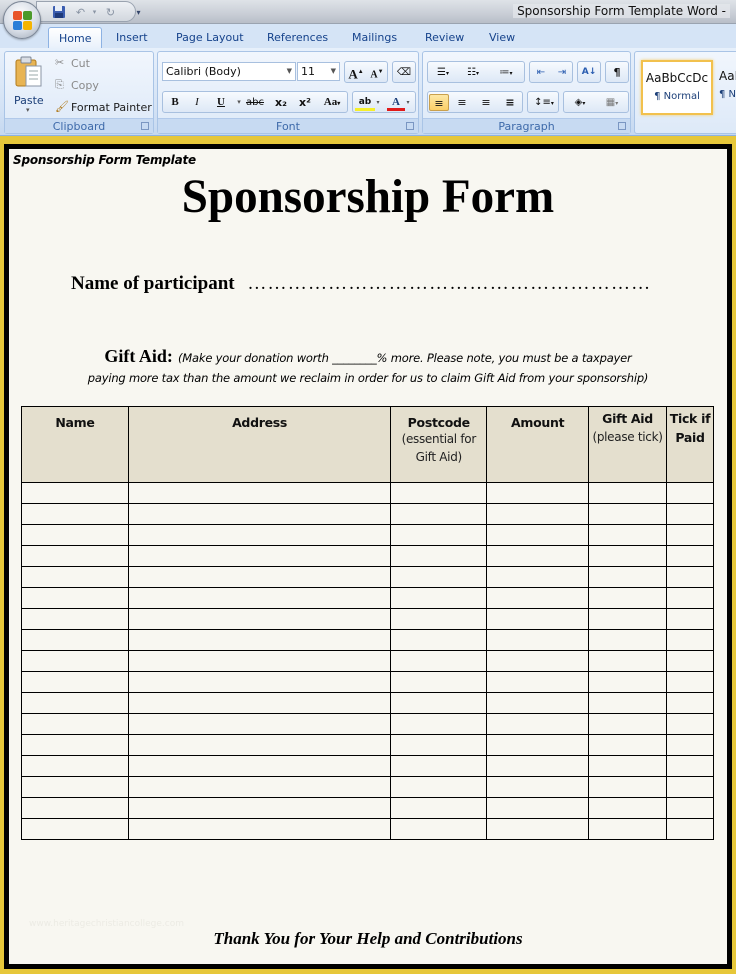  I want to click on multilevel-list-button: ≔▾, so click(506, 72).